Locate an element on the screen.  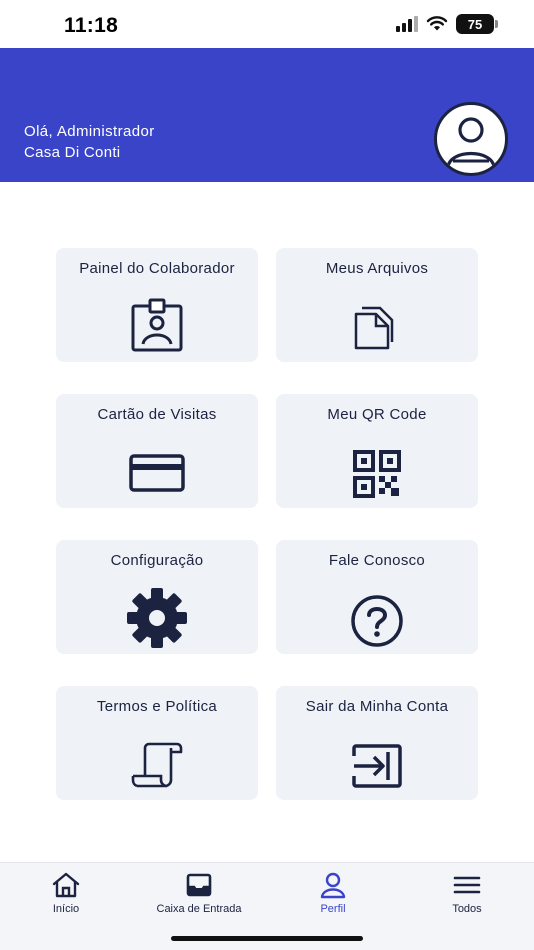
card-meus-arquivos: Meus Arquivos is located at coordinates (377, 305).